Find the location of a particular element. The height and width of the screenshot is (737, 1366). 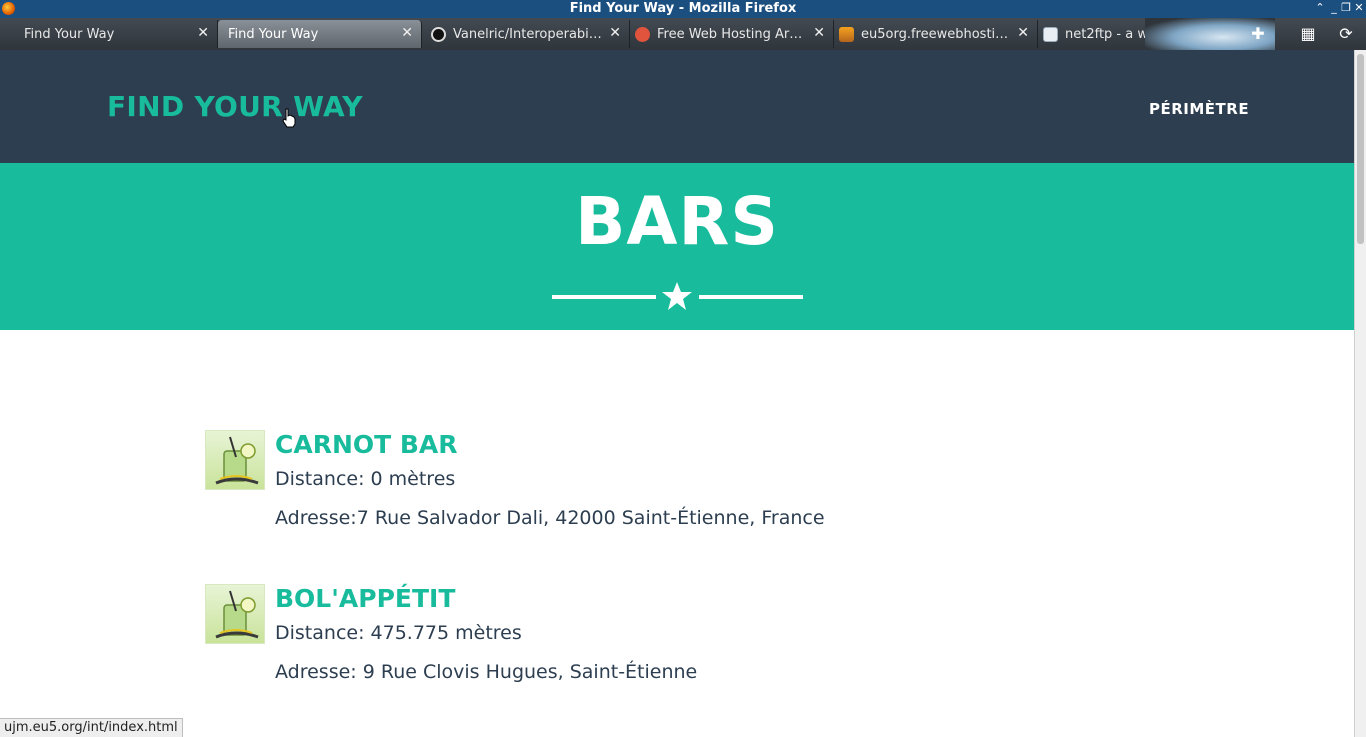

site-brand-link: FIND YOUR WAY is located at coordinates (235, 106).